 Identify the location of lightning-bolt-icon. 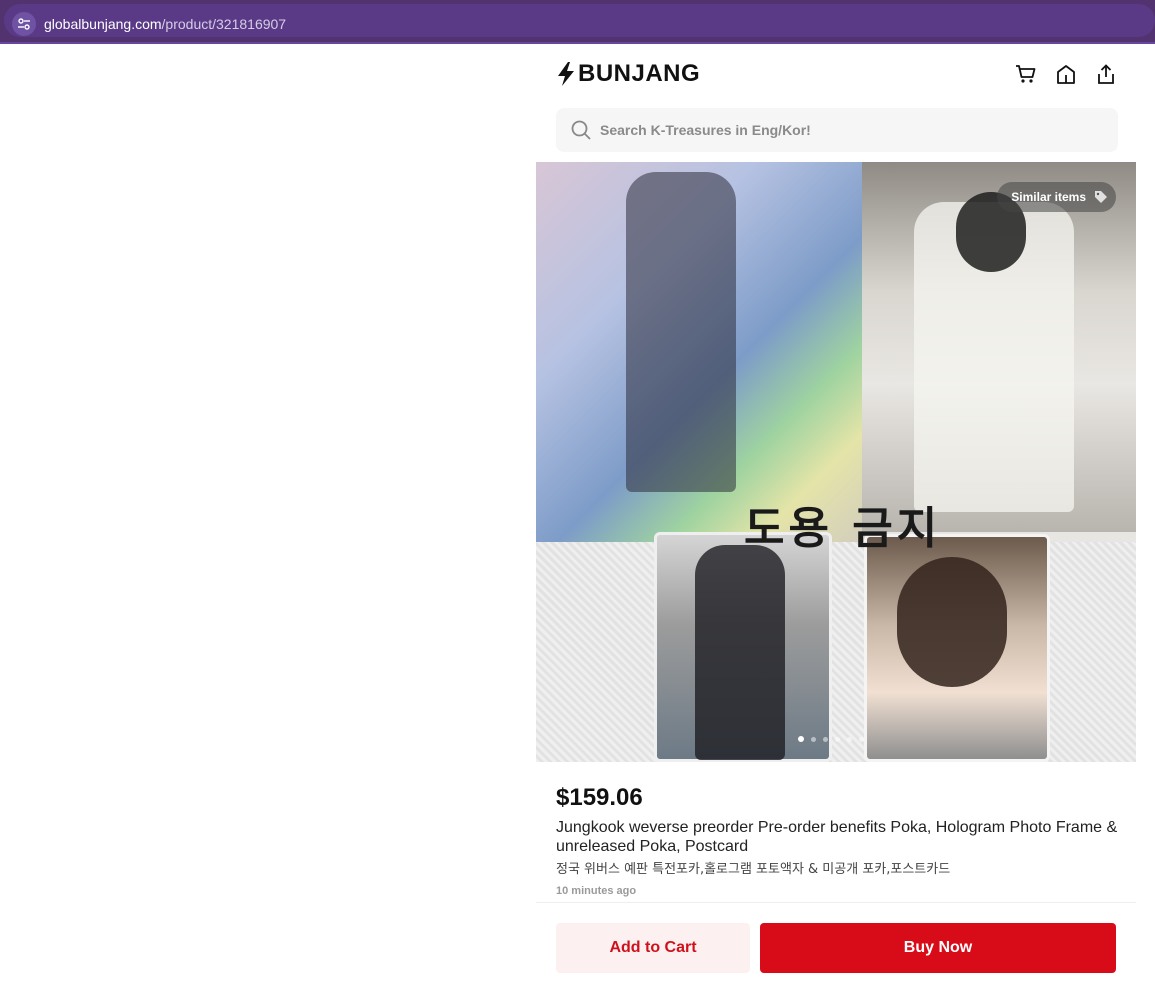
(566, 74).